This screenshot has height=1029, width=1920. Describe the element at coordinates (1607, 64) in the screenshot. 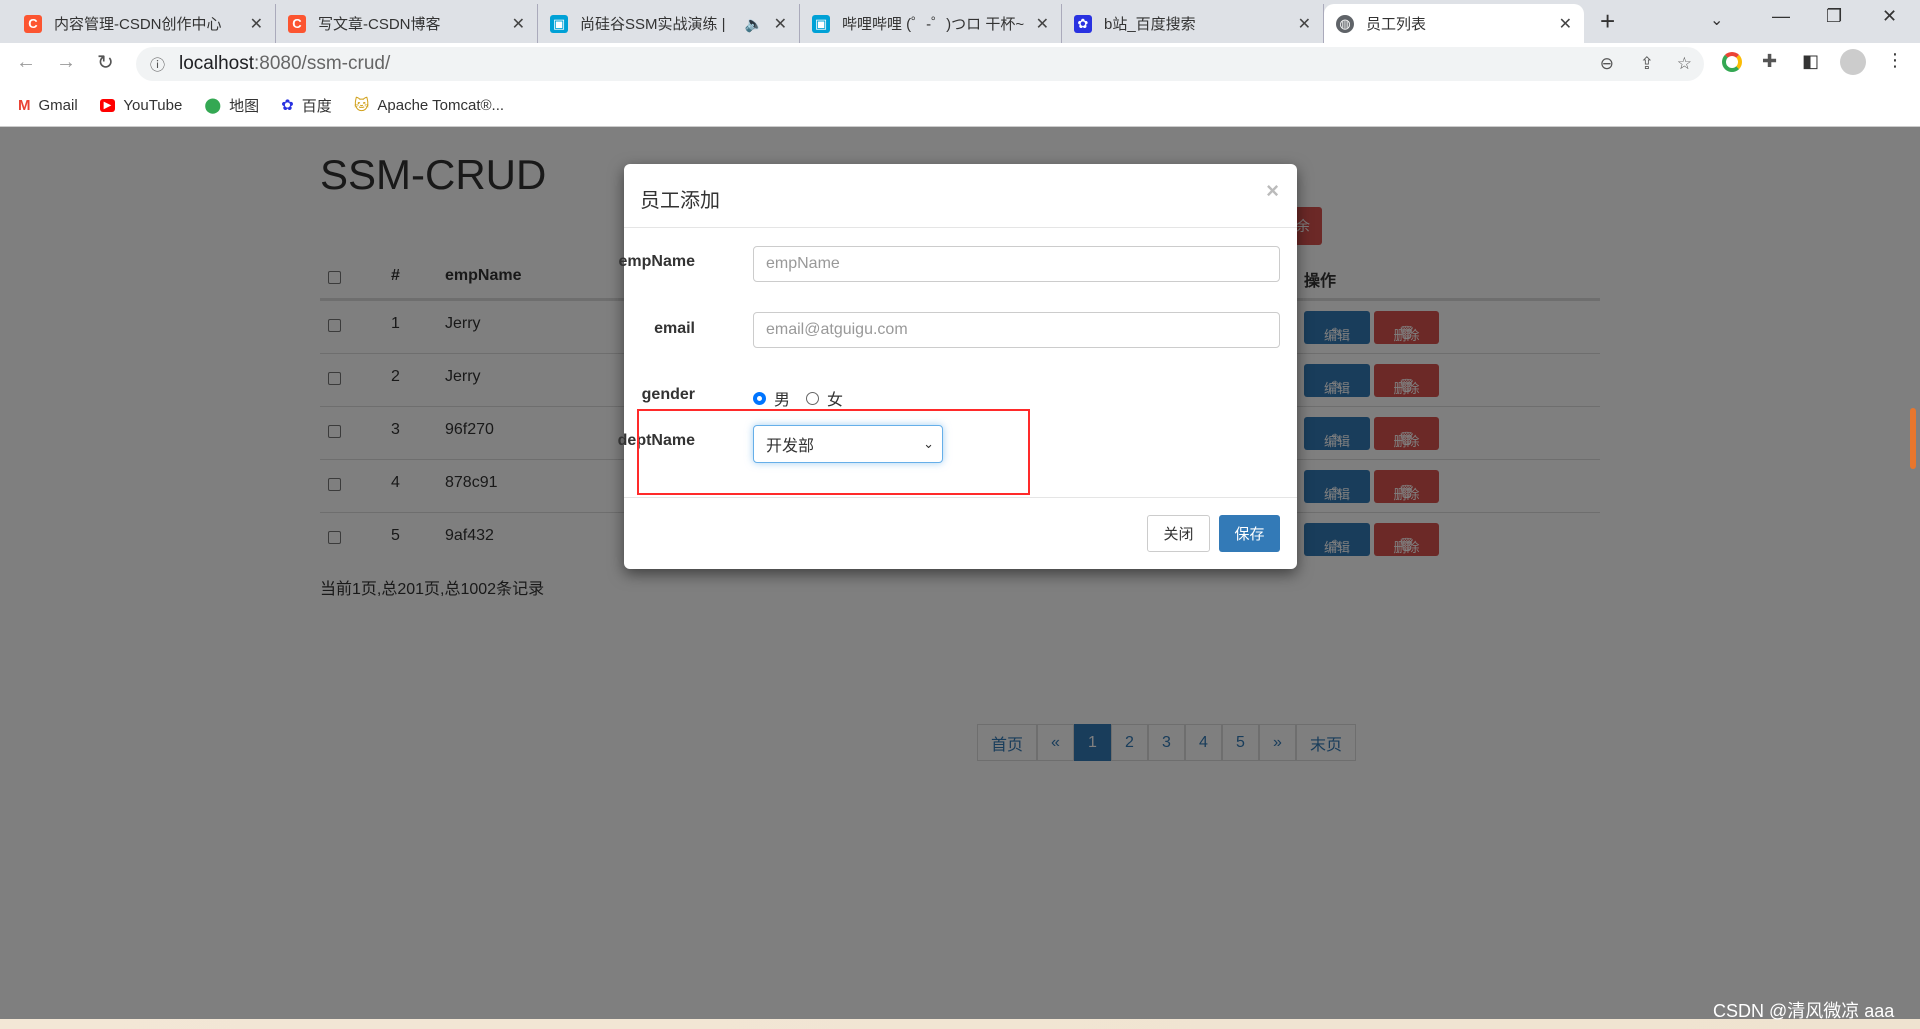

I see `zoom-icon: ⊖` at that location.